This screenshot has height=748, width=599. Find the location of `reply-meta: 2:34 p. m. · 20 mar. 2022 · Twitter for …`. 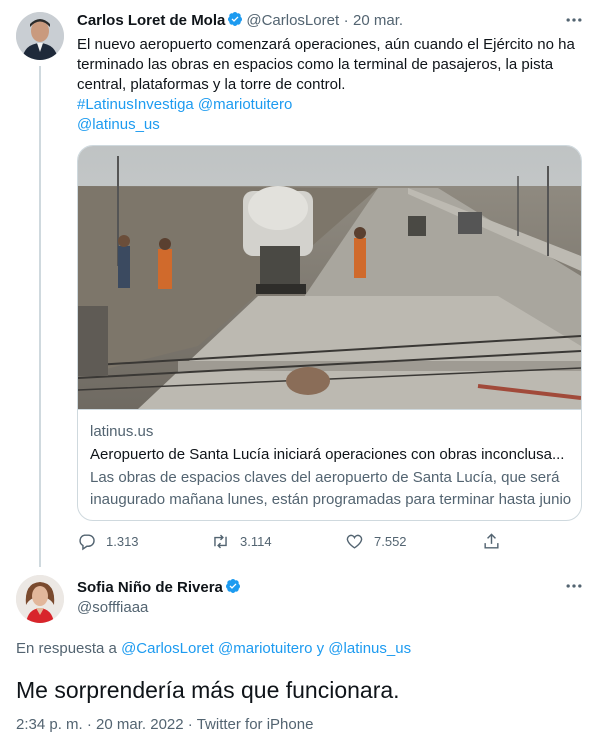

reply-meta: 2:34 p. m. · 20 mar. 2022 · Twitter for … is located at coordinates (164, 724).